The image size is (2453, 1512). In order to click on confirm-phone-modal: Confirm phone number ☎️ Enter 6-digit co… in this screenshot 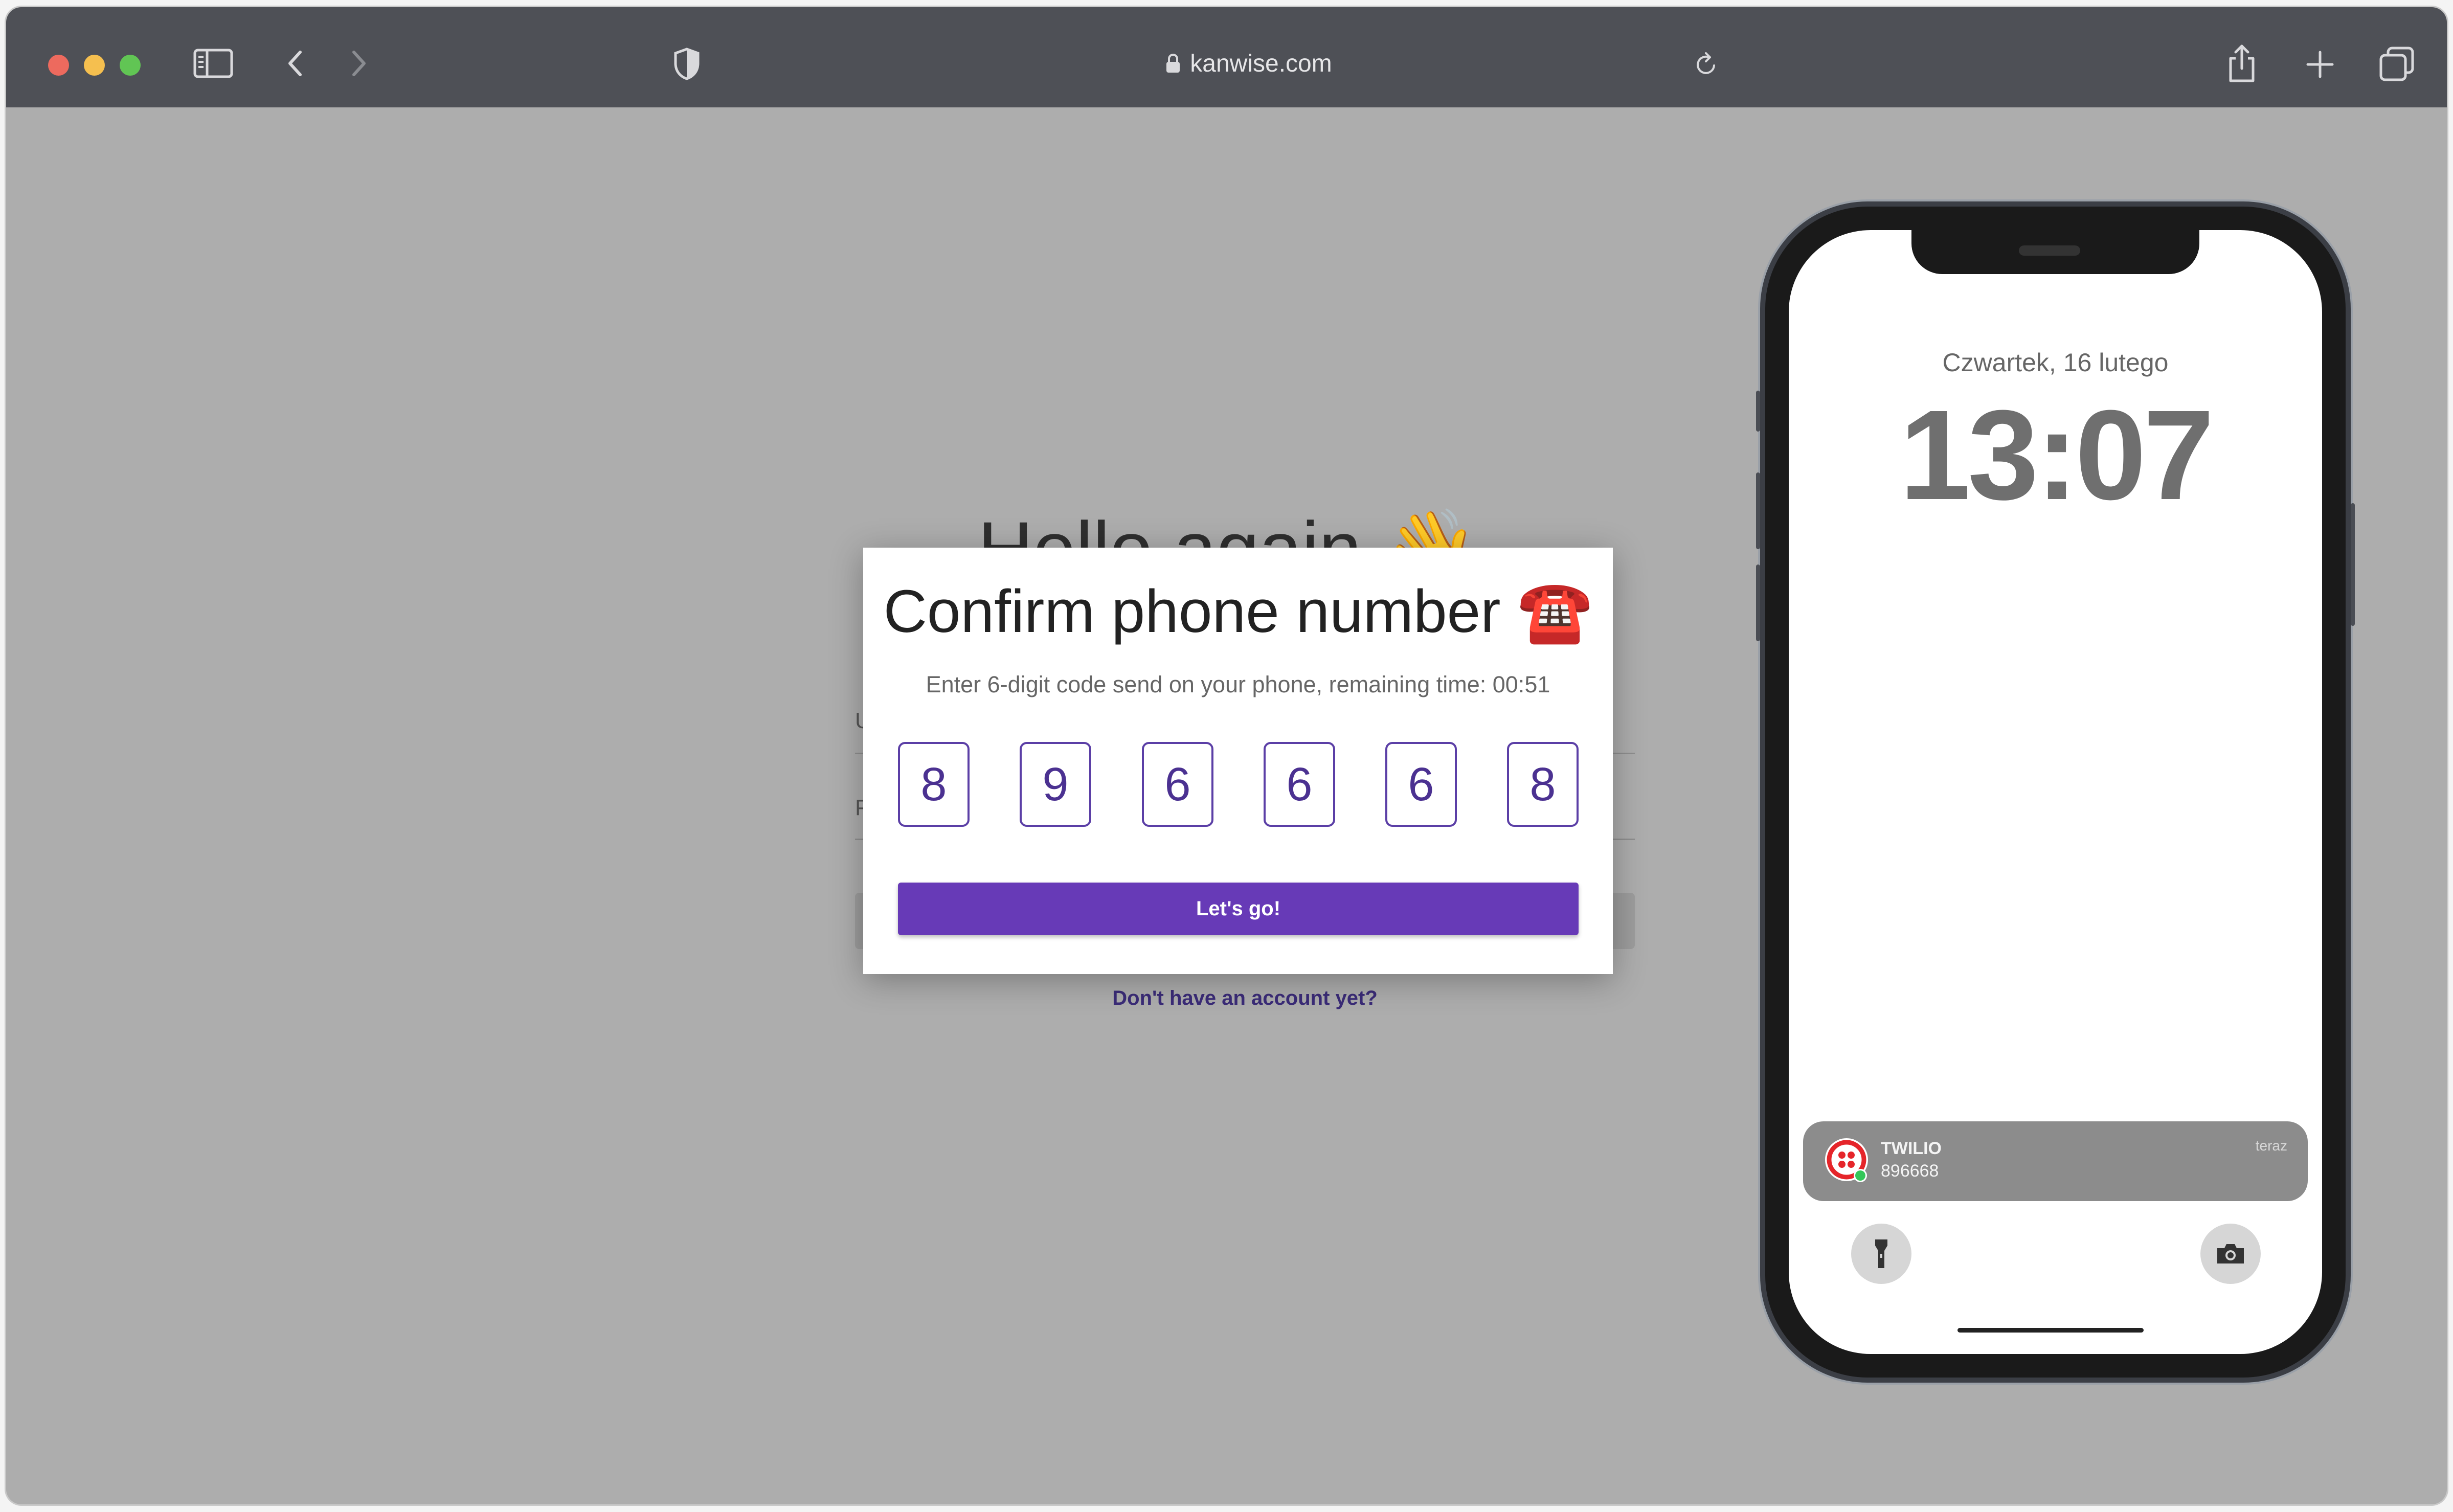, I will do `click(1238, 761)`.